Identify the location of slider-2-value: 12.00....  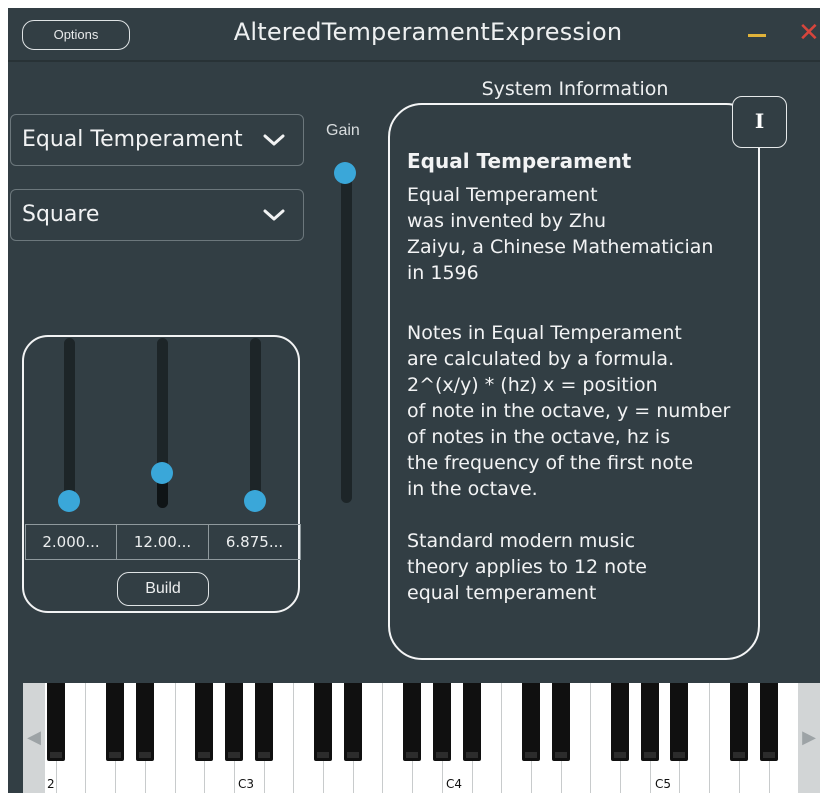
(162, 542).